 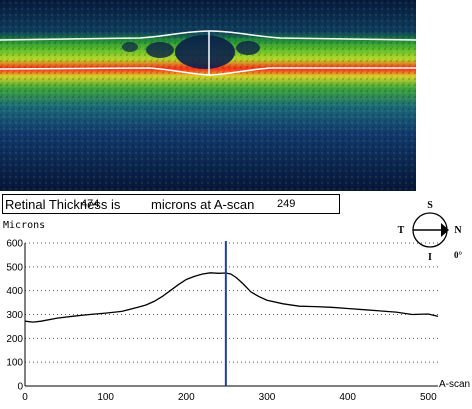 I want to click on x-tick-label: 0, so click(x=25, y=397).